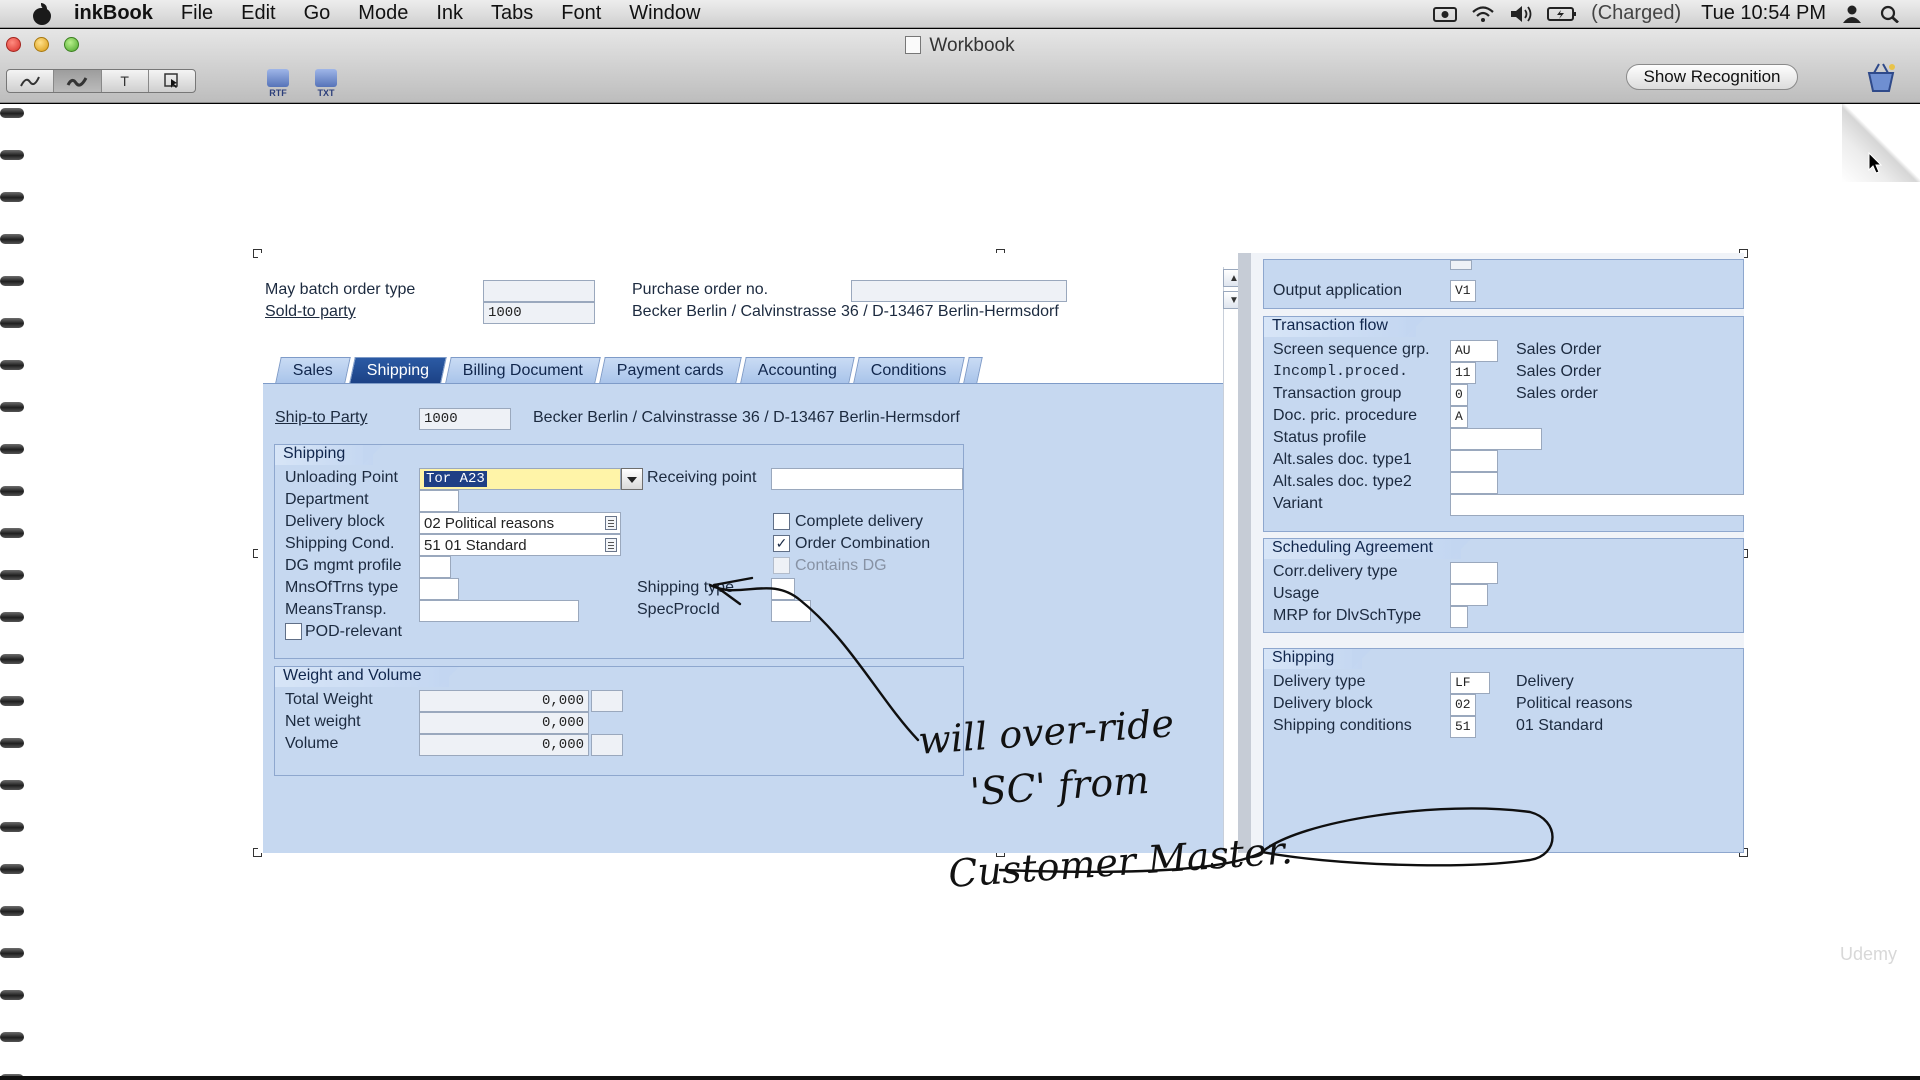  Describe the element at coordinates (1474, 483) in the screenshot. I see `alt-sales-doc-type2-field` at that location.